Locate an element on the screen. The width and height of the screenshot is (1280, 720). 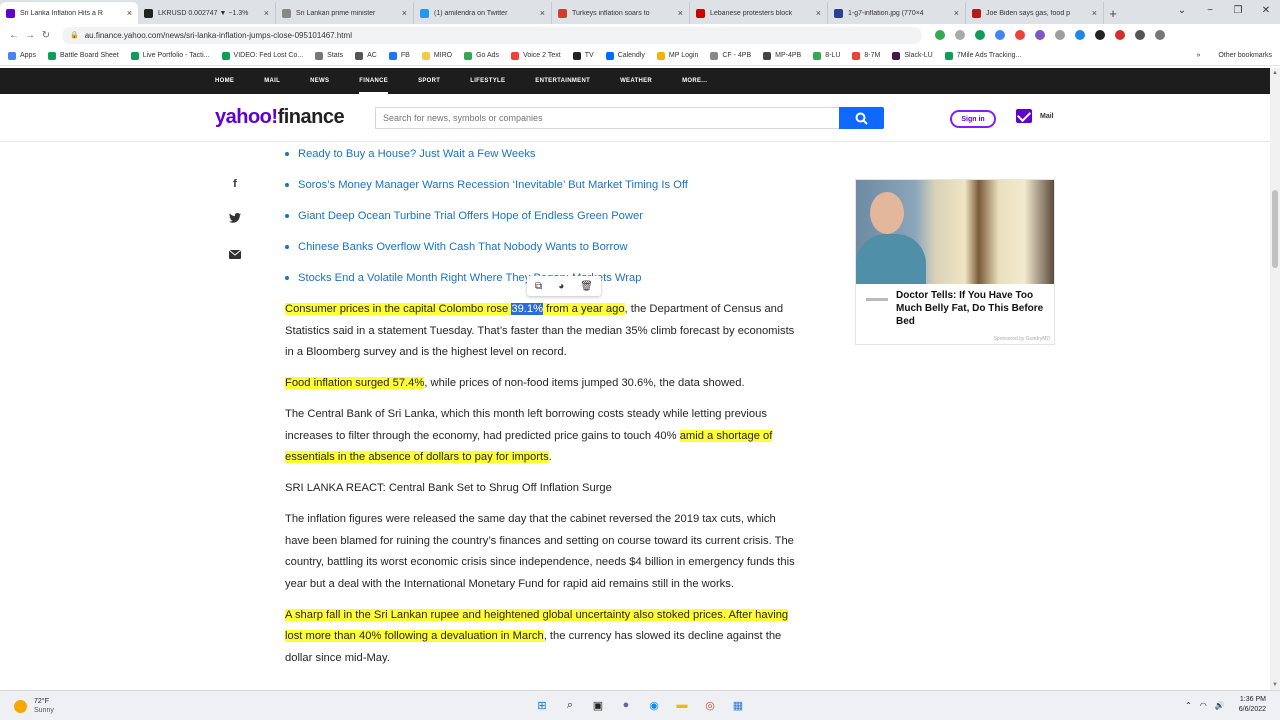
close-window-button: ✕ is located at coordinates (1266, 11).